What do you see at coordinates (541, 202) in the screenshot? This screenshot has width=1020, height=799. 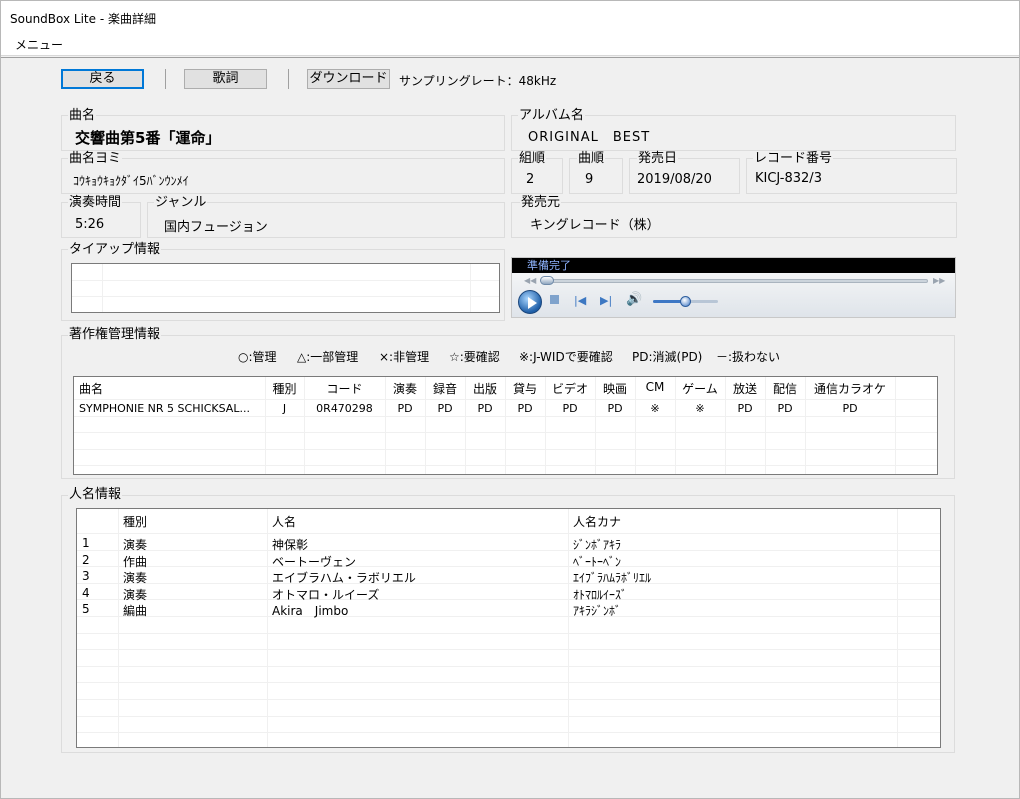 I see `publisher-label: 発売元` at bounding box center [541, 202].